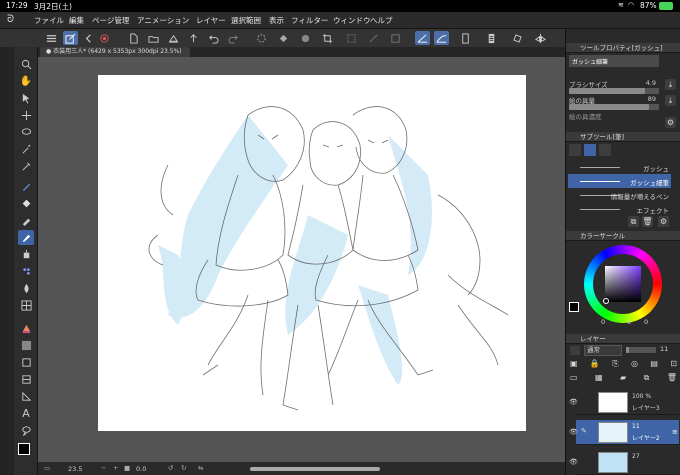 This screenshot has height=475, width=680. What do you see at coordinates (163, 20) in the screenshot?
I see `menu-animation: アニメーション` at bounding box center [163, 20].